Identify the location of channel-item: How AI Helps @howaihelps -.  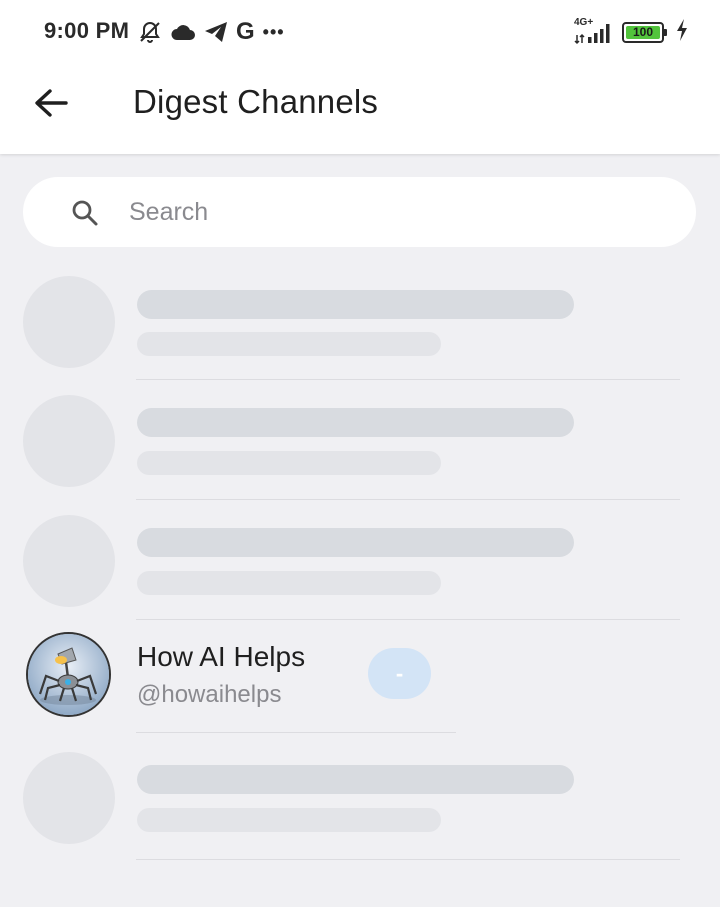
(360, 677).